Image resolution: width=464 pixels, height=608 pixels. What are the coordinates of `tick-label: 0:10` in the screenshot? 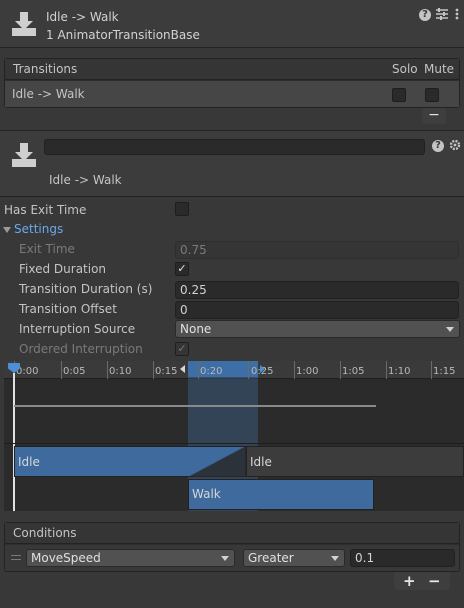 It's located at (120, 371).